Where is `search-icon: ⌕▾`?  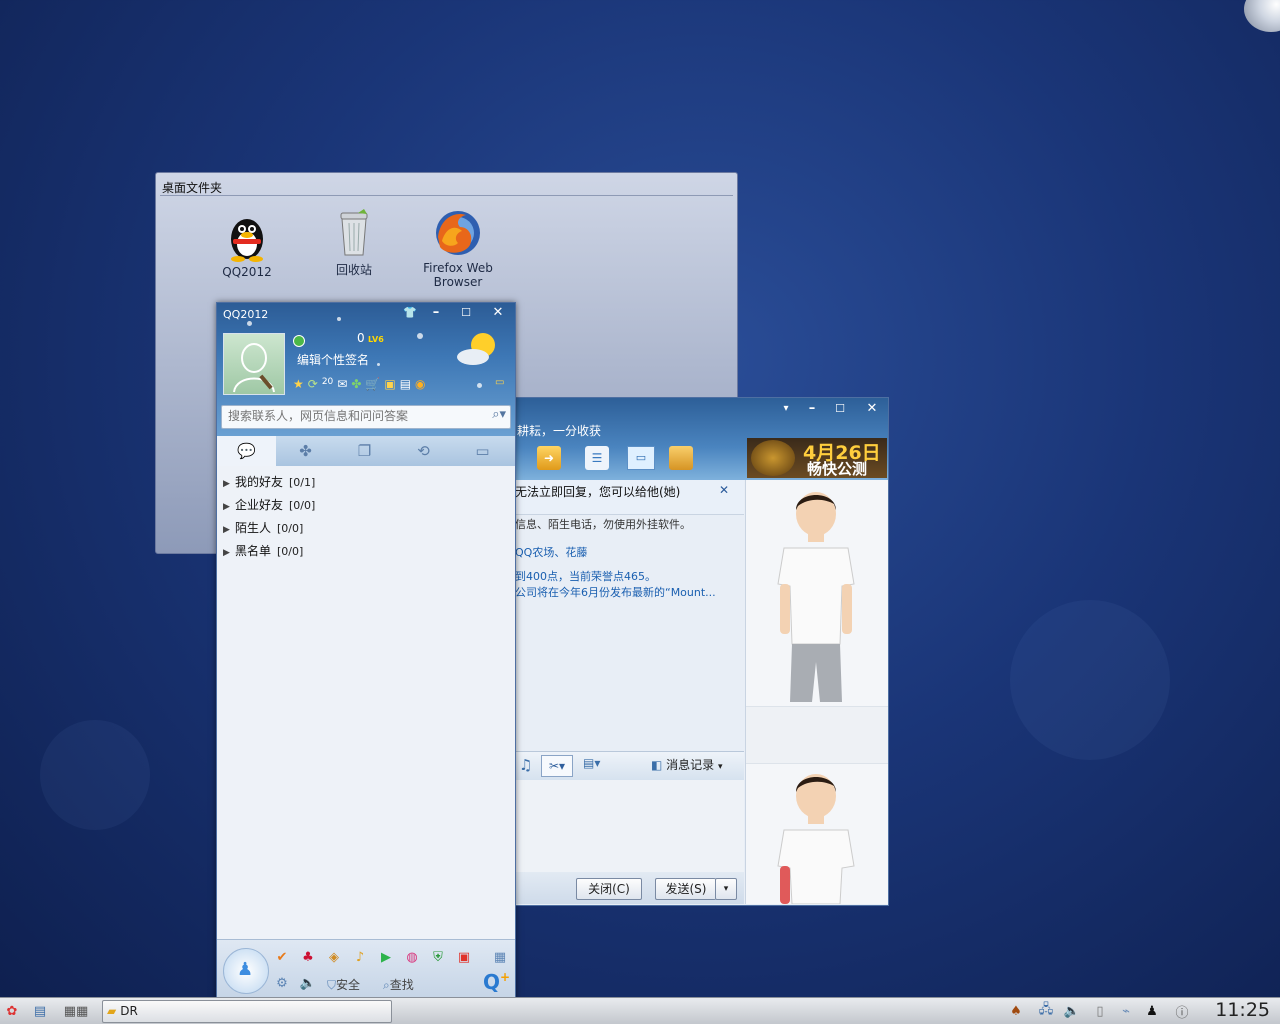 search-icon: ⌕▾ is located at coordinates (499, 414).